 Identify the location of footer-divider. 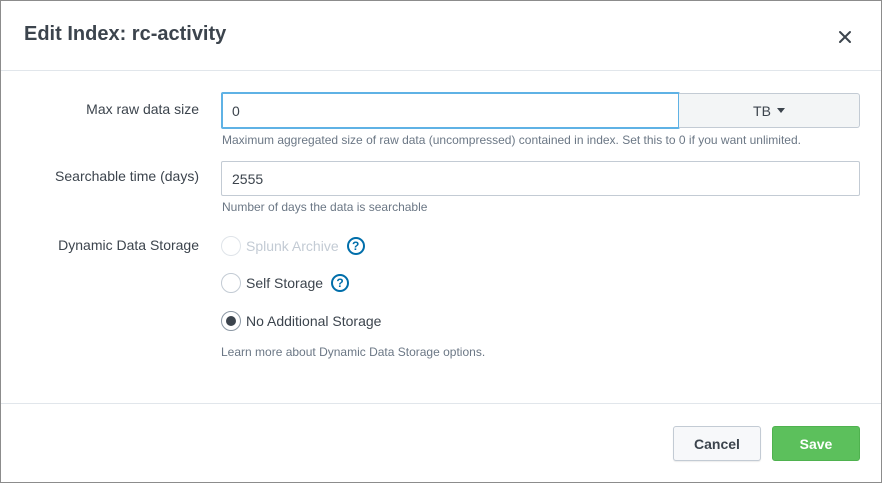
(441, 403).